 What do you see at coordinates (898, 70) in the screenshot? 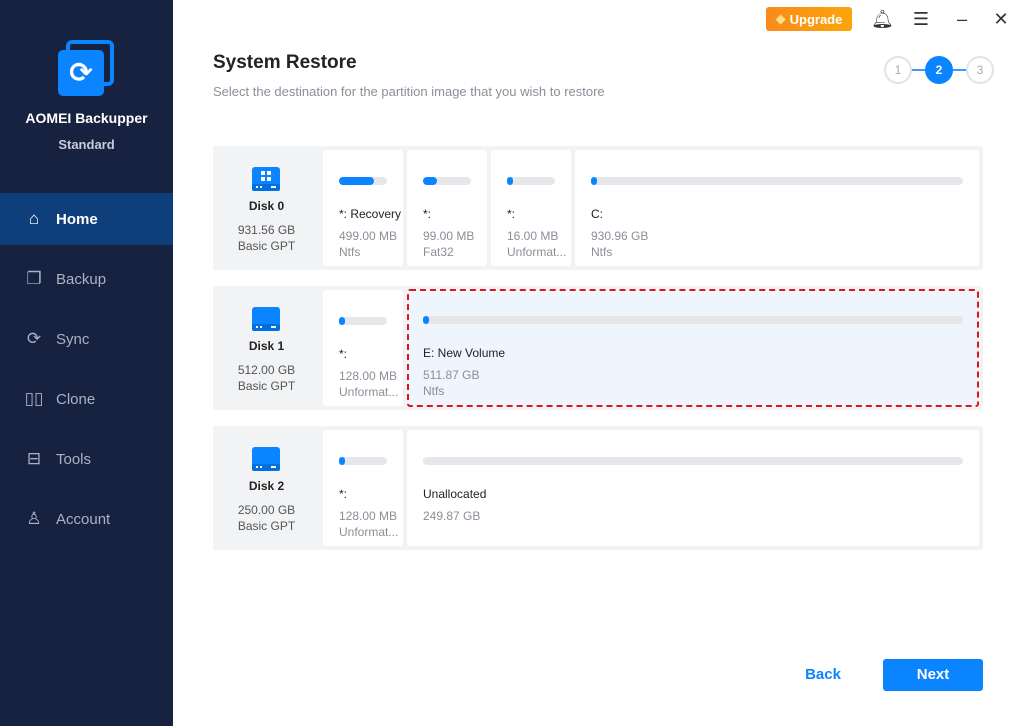
I see `step-1: 1` at bounding box center [898, 70].